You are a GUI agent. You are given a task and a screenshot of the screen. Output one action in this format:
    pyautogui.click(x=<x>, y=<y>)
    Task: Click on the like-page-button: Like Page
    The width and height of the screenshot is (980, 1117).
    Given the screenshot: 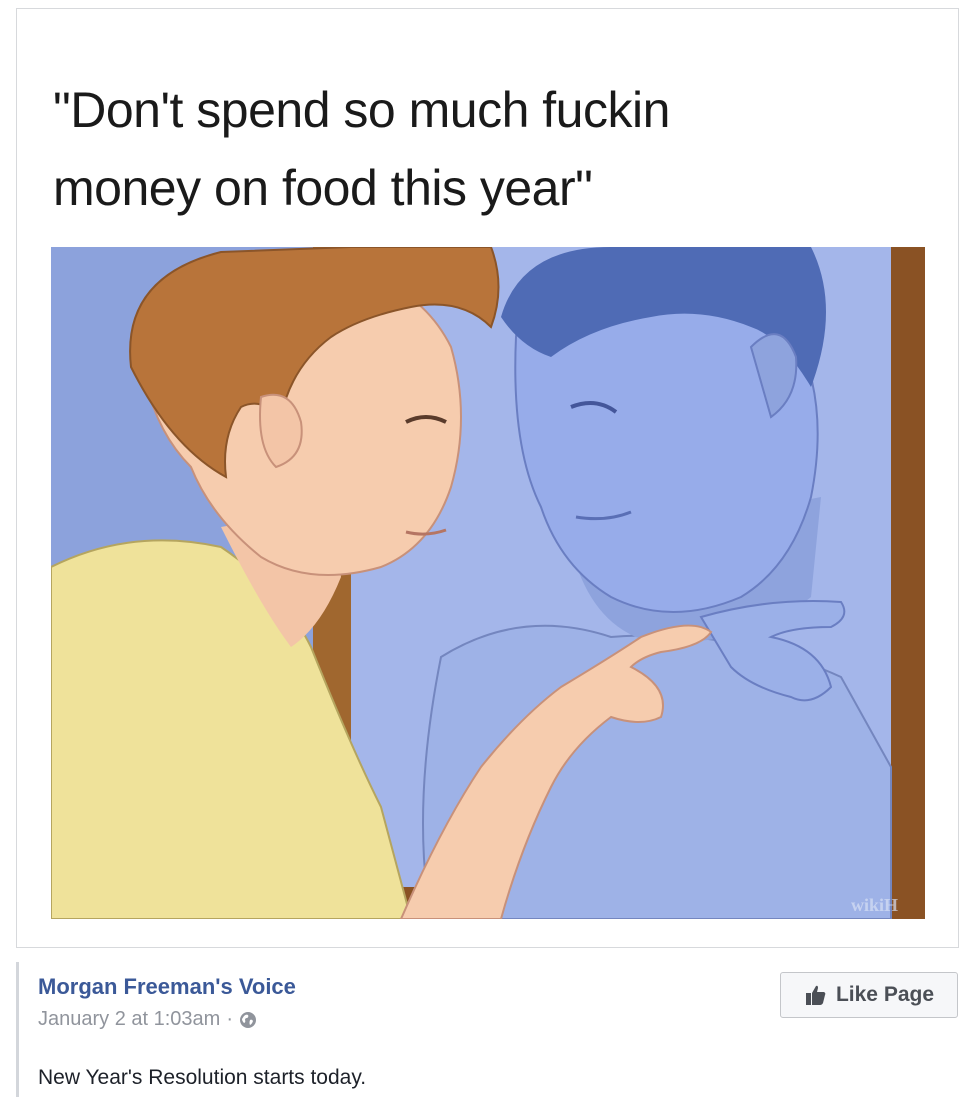 What is the action you would take?
    pyautogui.click(x=869, y=995)
    